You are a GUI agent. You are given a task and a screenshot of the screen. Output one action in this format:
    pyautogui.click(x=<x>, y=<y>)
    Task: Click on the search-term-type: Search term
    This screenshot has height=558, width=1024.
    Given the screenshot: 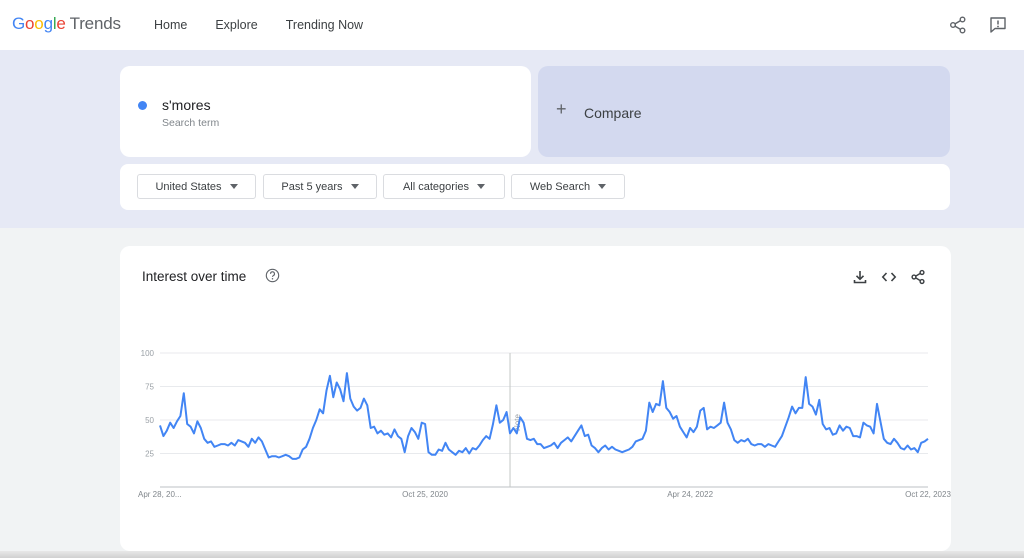 What is the action you would take?
    pyautogui.click(x=191, y=123)
    